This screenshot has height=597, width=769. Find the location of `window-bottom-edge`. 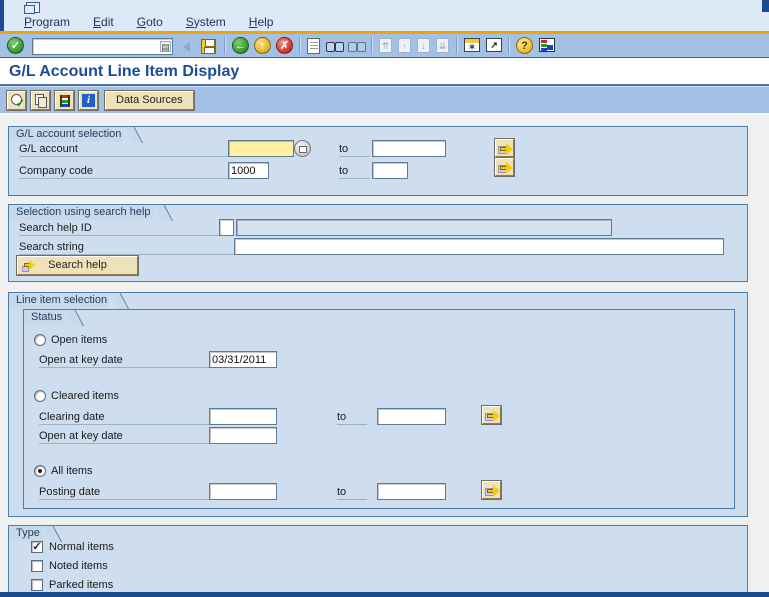

window-bottom-edge is located at coordinates (384, 594).